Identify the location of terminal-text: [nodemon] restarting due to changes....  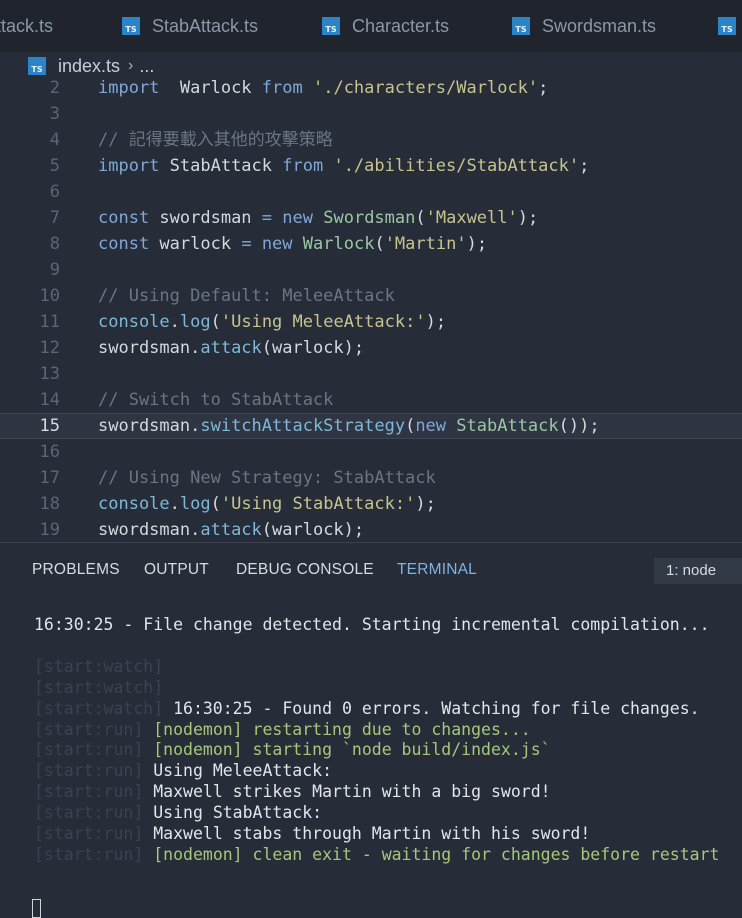
(337, 729).